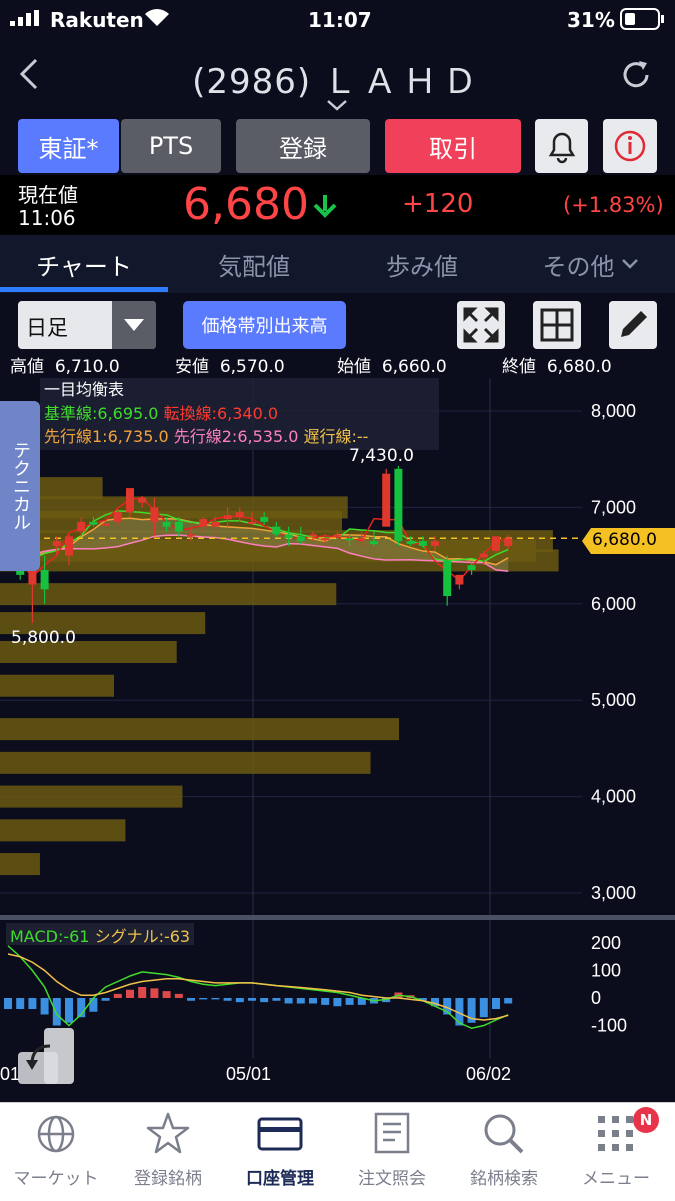 This screenshot has width=675, height=1201. I want to click on nav-market: マーケット, so click(56, 1152).